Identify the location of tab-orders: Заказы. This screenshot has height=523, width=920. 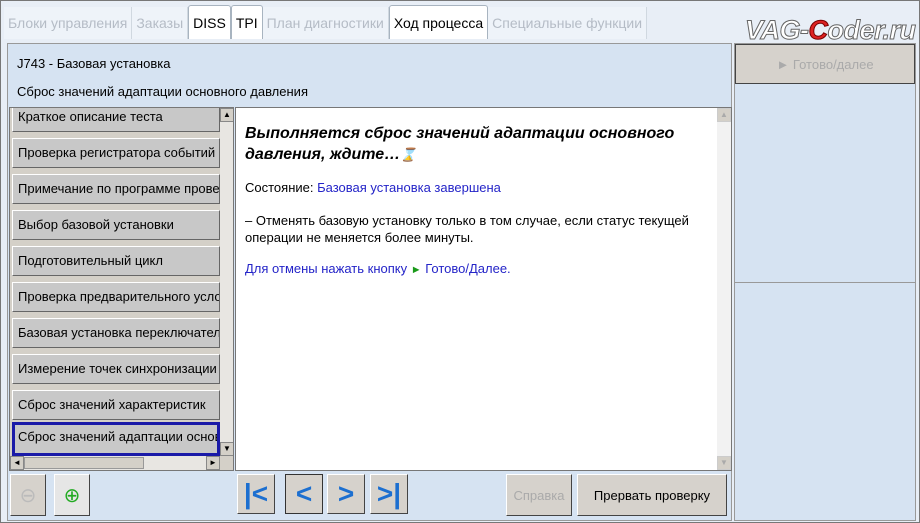
(160, 23).